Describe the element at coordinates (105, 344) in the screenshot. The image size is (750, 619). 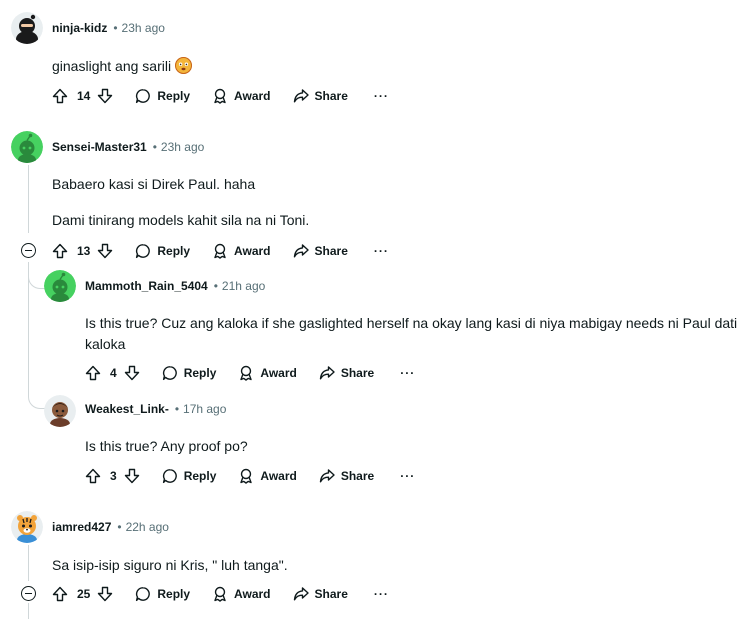
I see `comment-line: kaloka` at that location.